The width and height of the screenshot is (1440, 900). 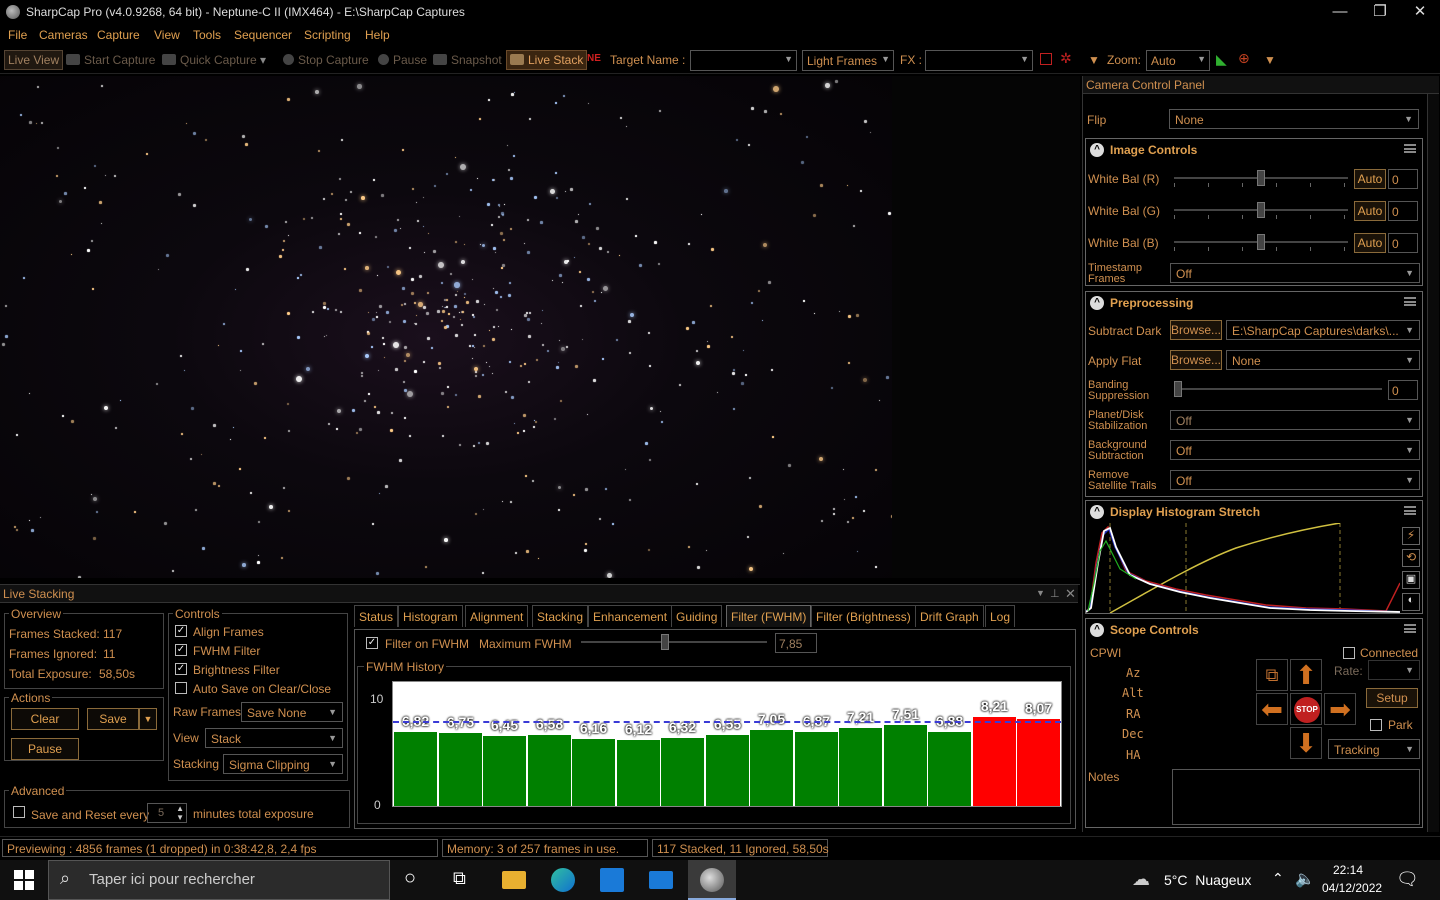 I want to click on cortana-icon: ○, so click(x=416, y=879).